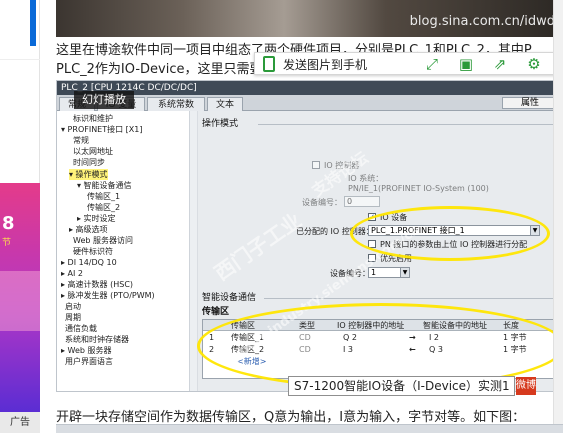  I want to click on tree-item: 系统和时钟存储器, so click(97, 339).